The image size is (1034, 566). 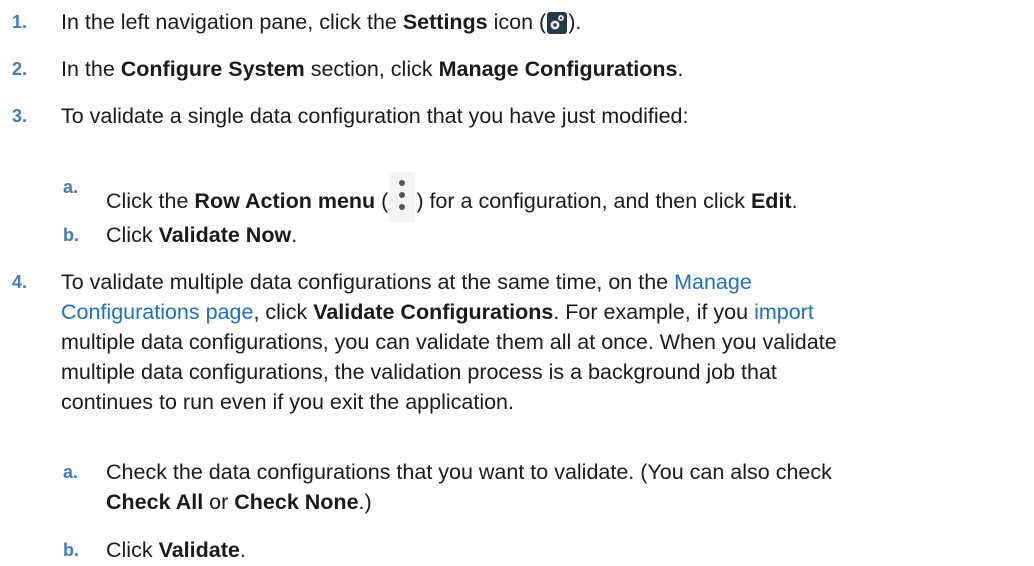 What do you see at coordinates (771, 201) in the screenshot?
I see `edit-label: Edit` at bounding box center [771, 201].